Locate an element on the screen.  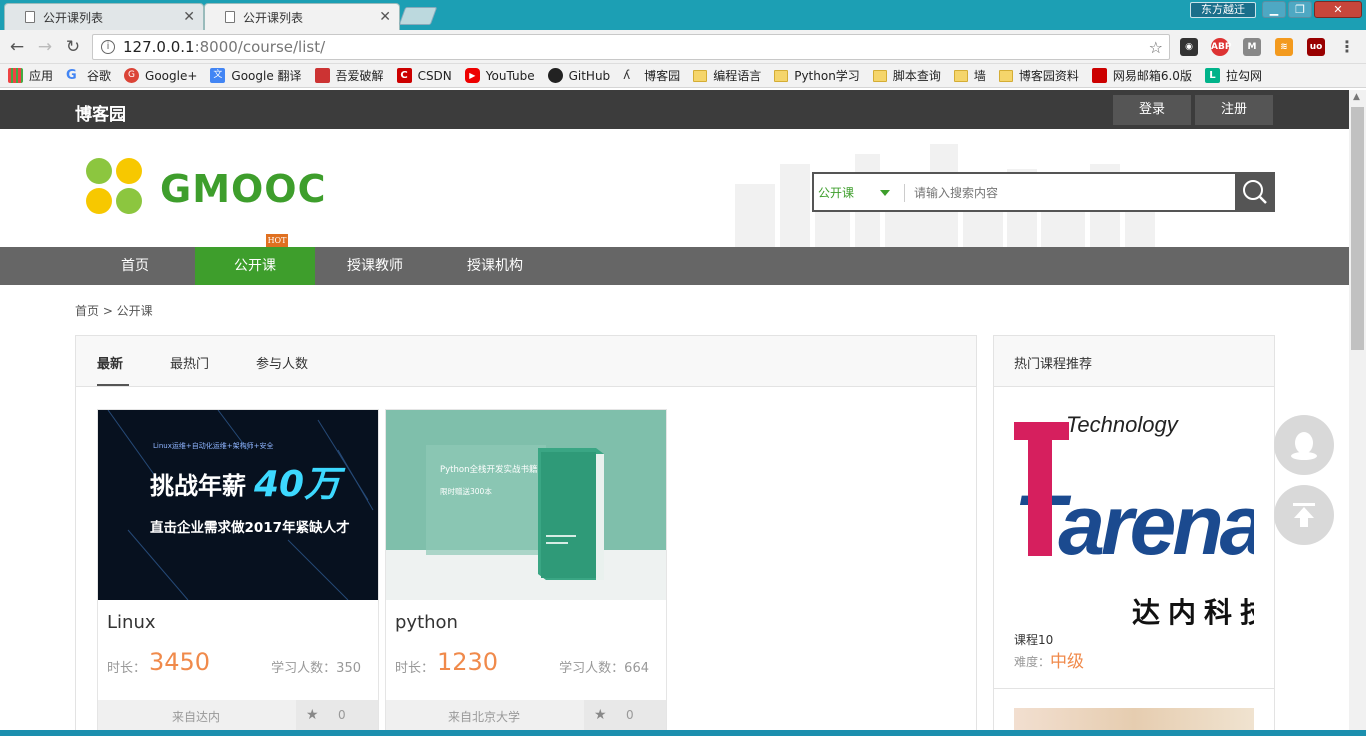
maximize-button: ❐ is located at coordinates (1300, 9).